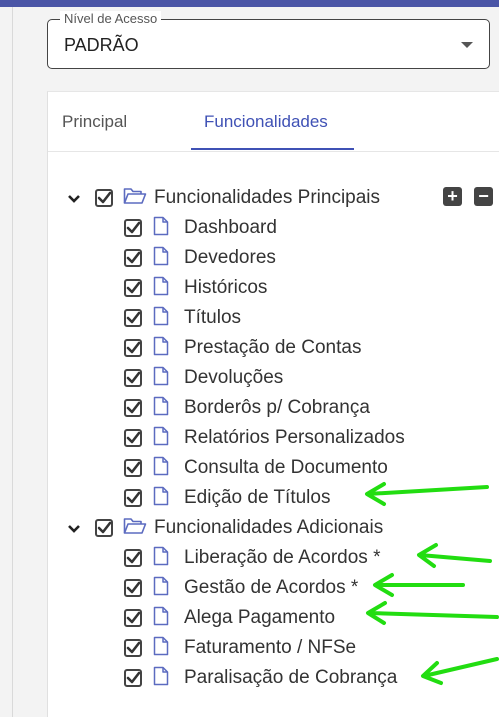 This screenshot has width=499, height=717. I want to click on tree-item-row: Consulta de Documento, so click(256, 468).